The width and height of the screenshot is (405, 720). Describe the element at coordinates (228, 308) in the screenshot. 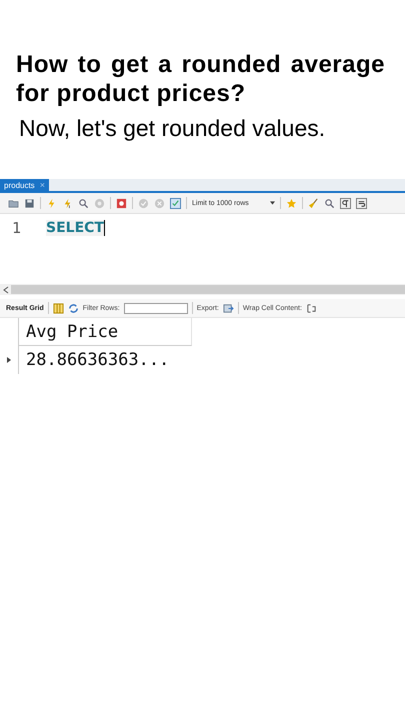

I see `export-icon` at that location.